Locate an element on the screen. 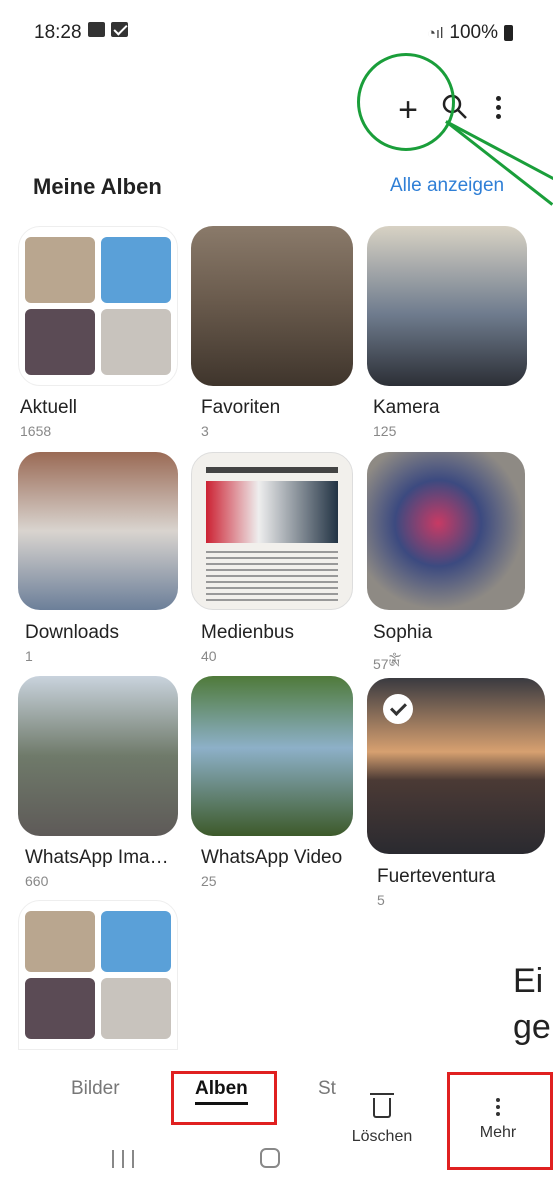 The height and width of the screenshot is (1186, 553). notification-icons is located at coordinates (108, 29).